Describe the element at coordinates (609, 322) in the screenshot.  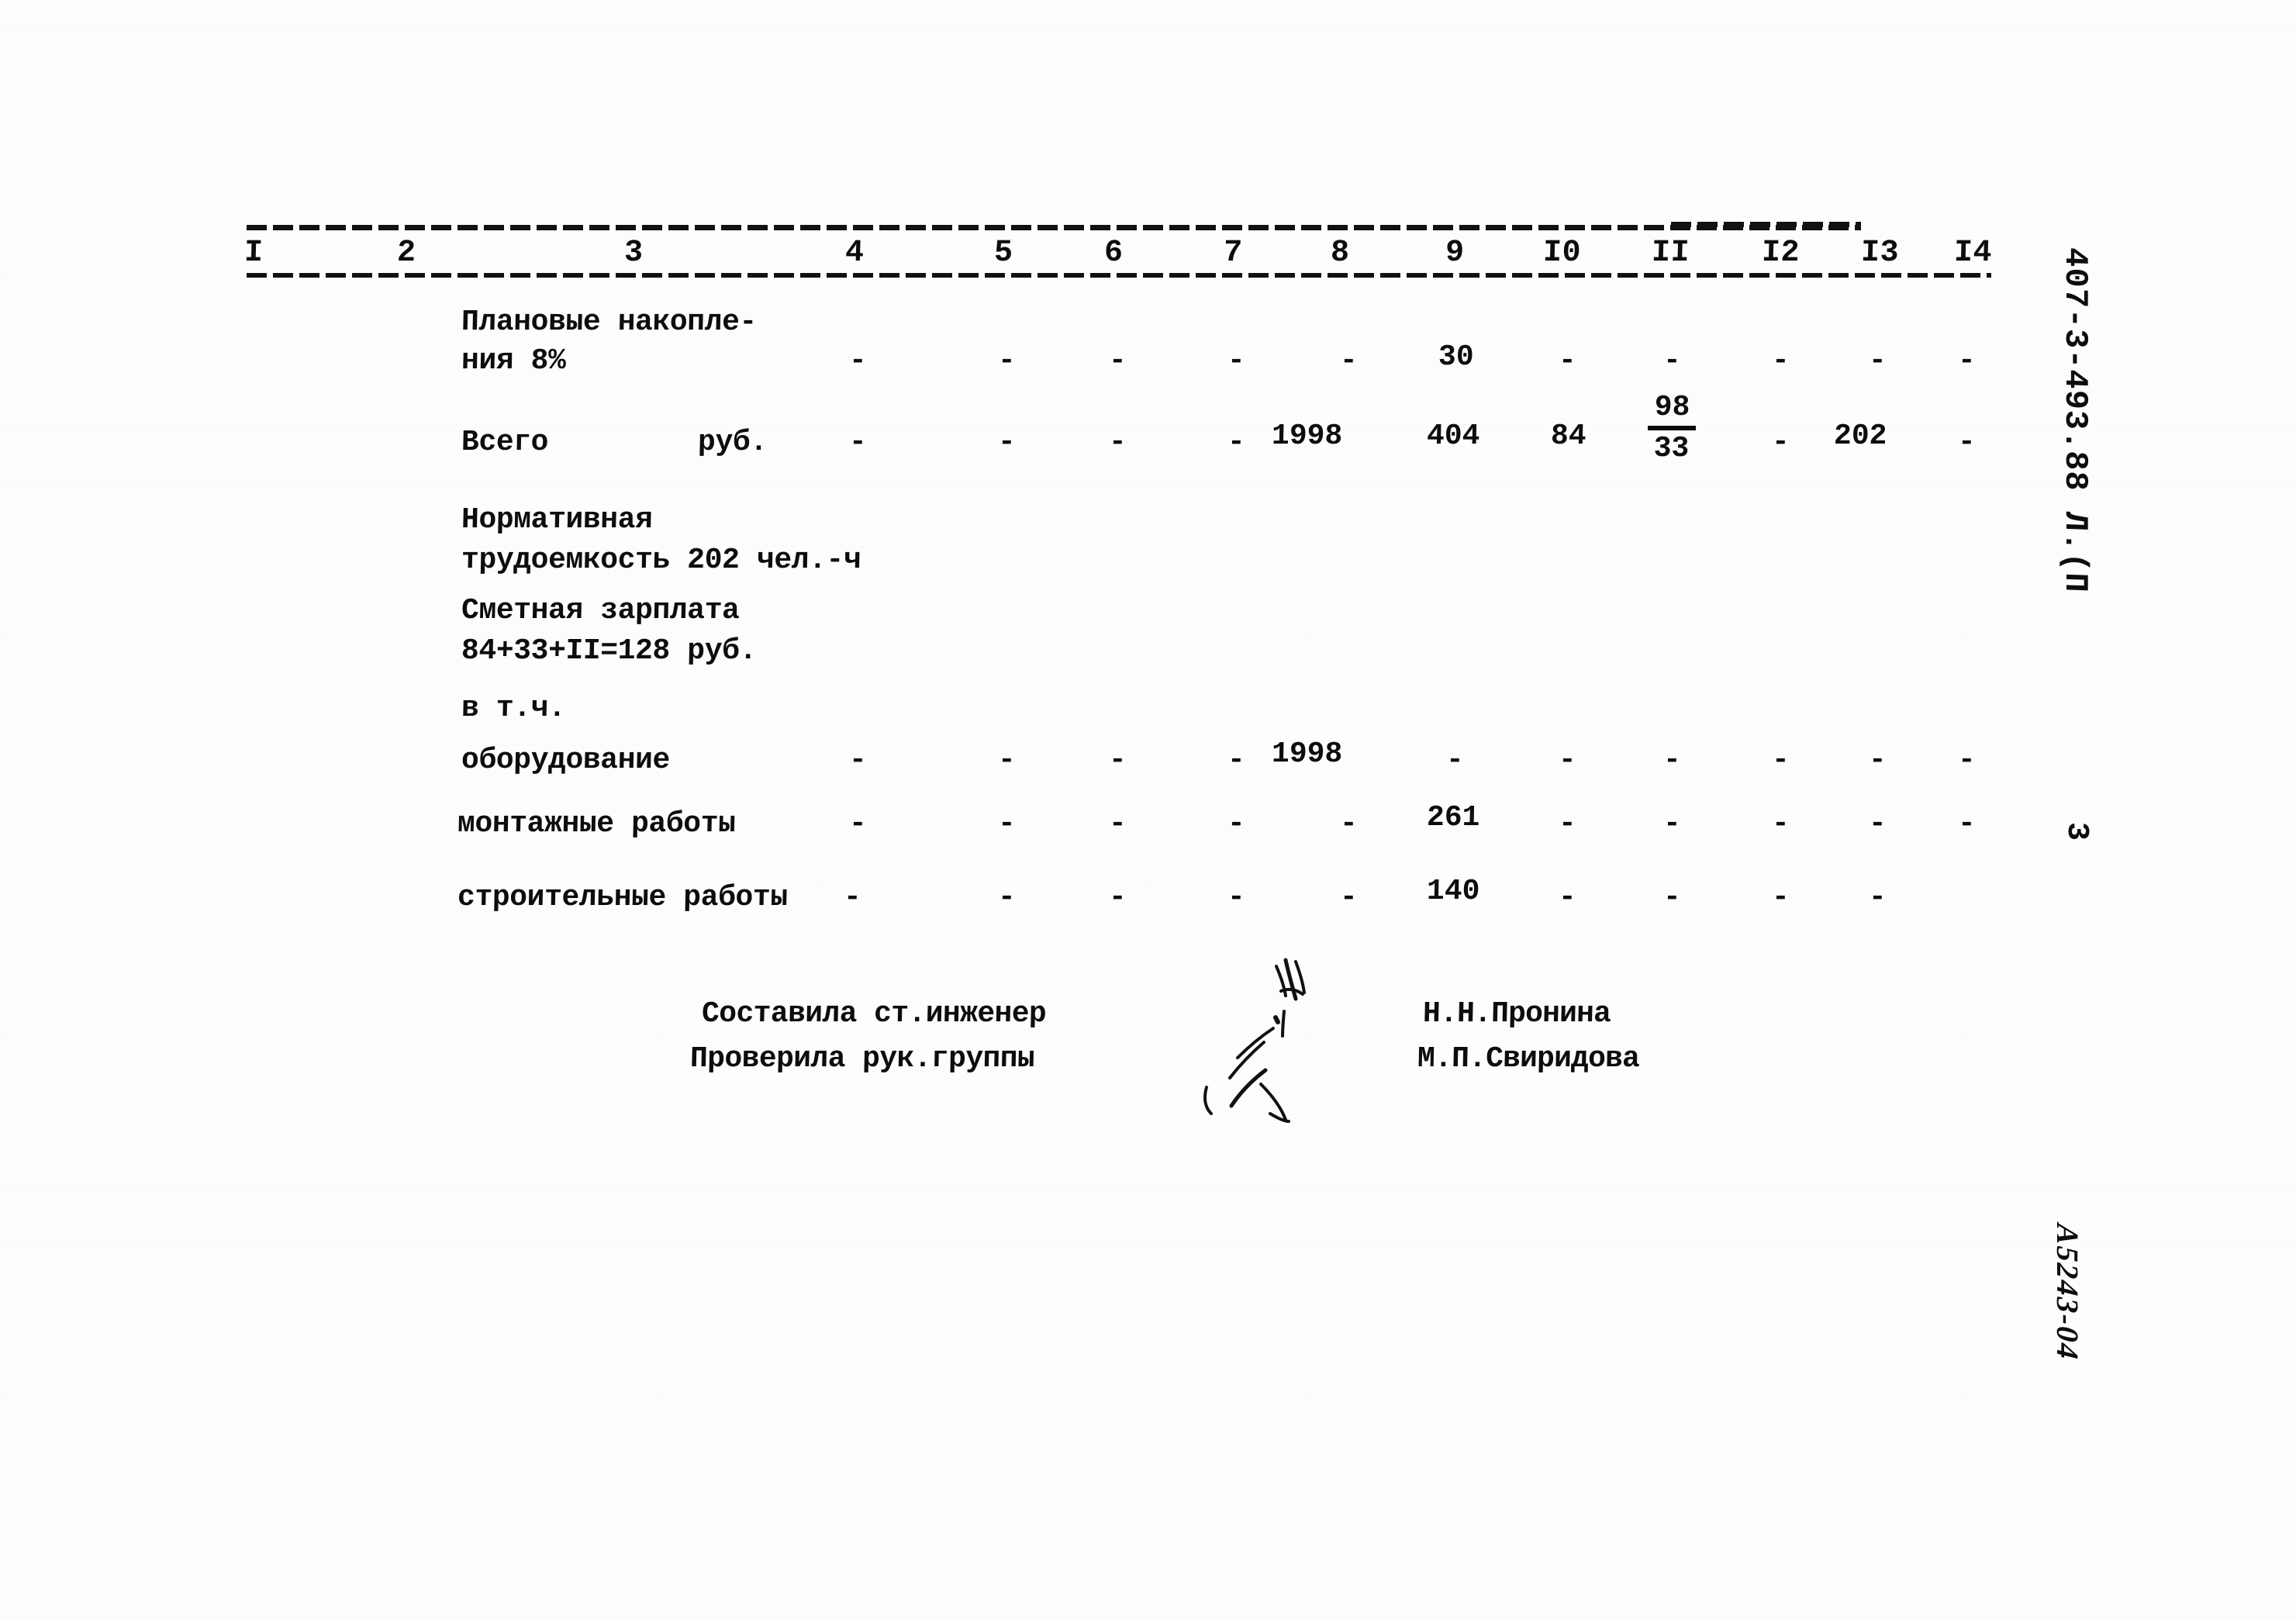
I see `row-label-line1: Плановые накопле-` at that location.